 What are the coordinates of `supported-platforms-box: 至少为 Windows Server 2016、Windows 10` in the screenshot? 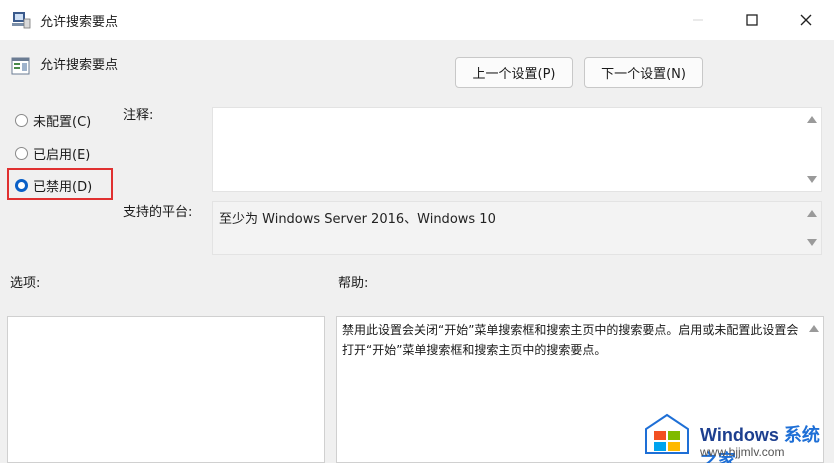 It's located at (517, 228).